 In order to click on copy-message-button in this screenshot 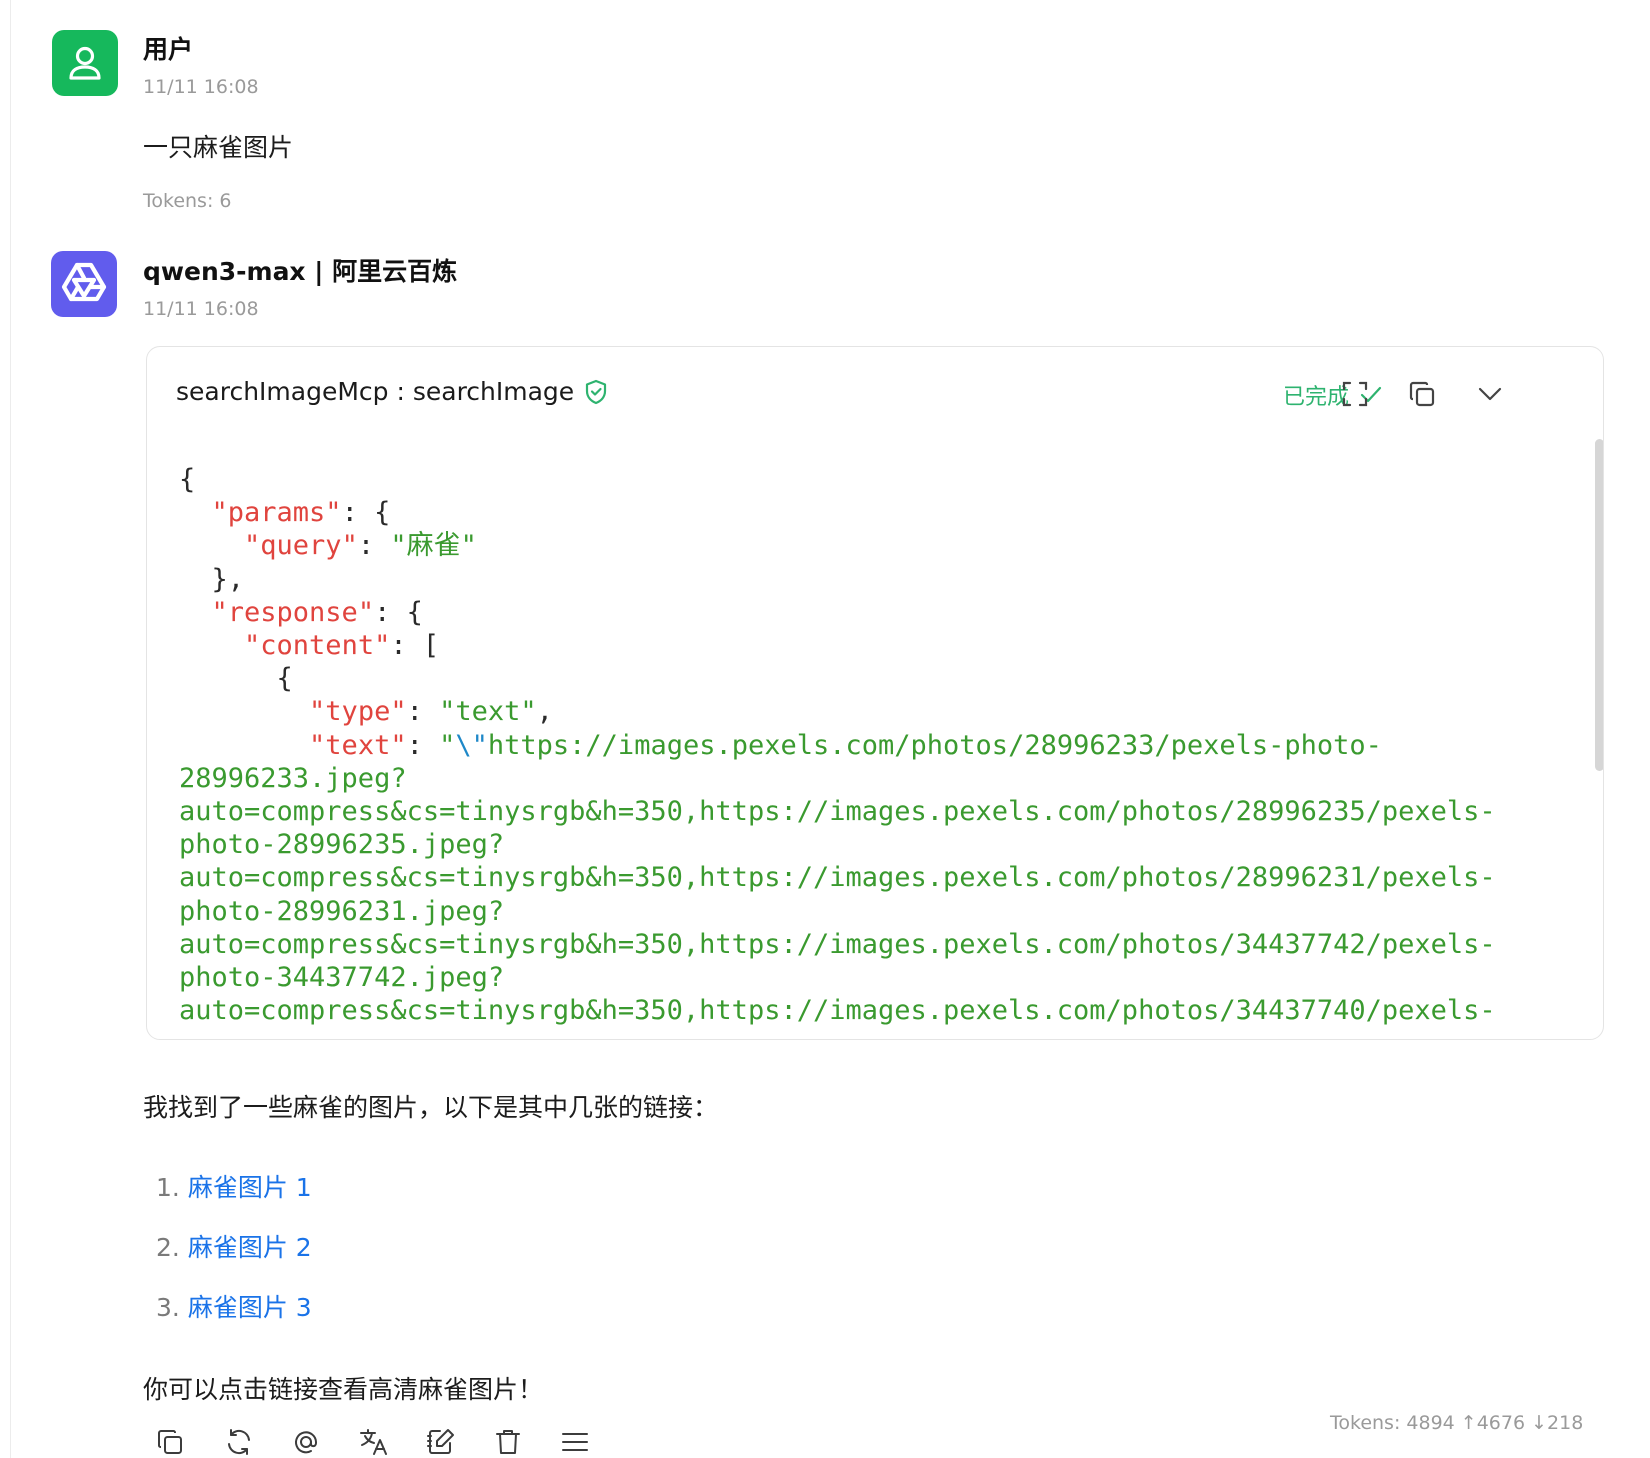, I will do `click(170, 1440)`.